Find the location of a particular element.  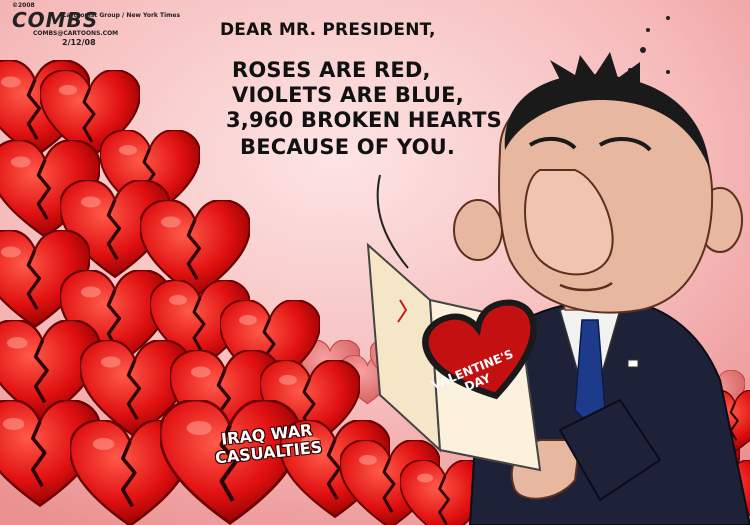

copyright-notice: ©2008 is located at coordinates (23, 5).